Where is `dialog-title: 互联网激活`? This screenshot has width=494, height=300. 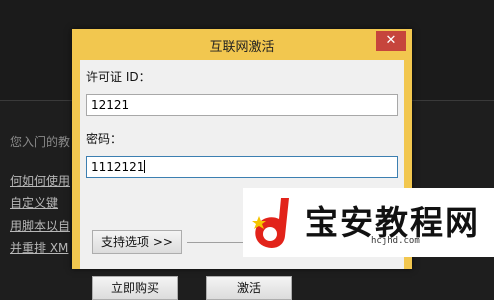
dialog-title: 互联网激活 is located at coordinates (242, 47).